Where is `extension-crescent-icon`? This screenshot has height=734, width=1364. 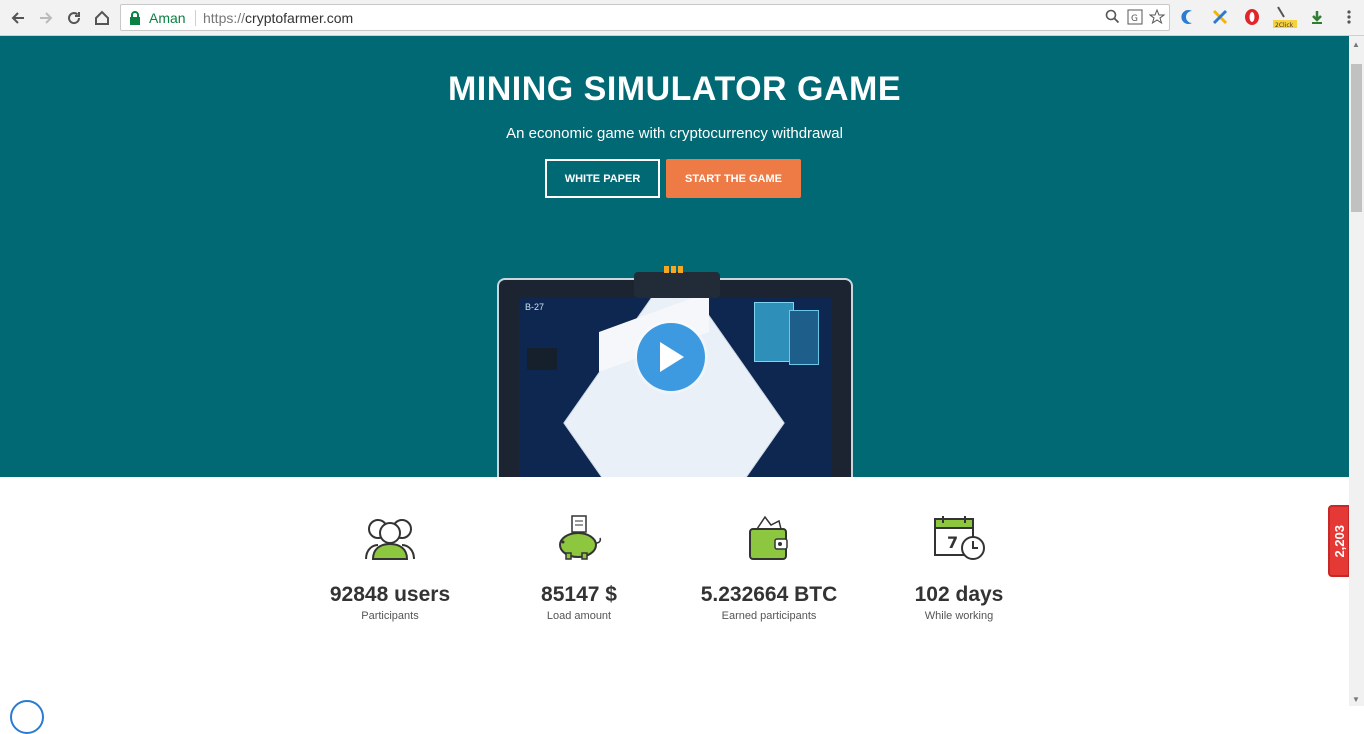 extension-crescent-icon is located at coordinates (1189, 17).